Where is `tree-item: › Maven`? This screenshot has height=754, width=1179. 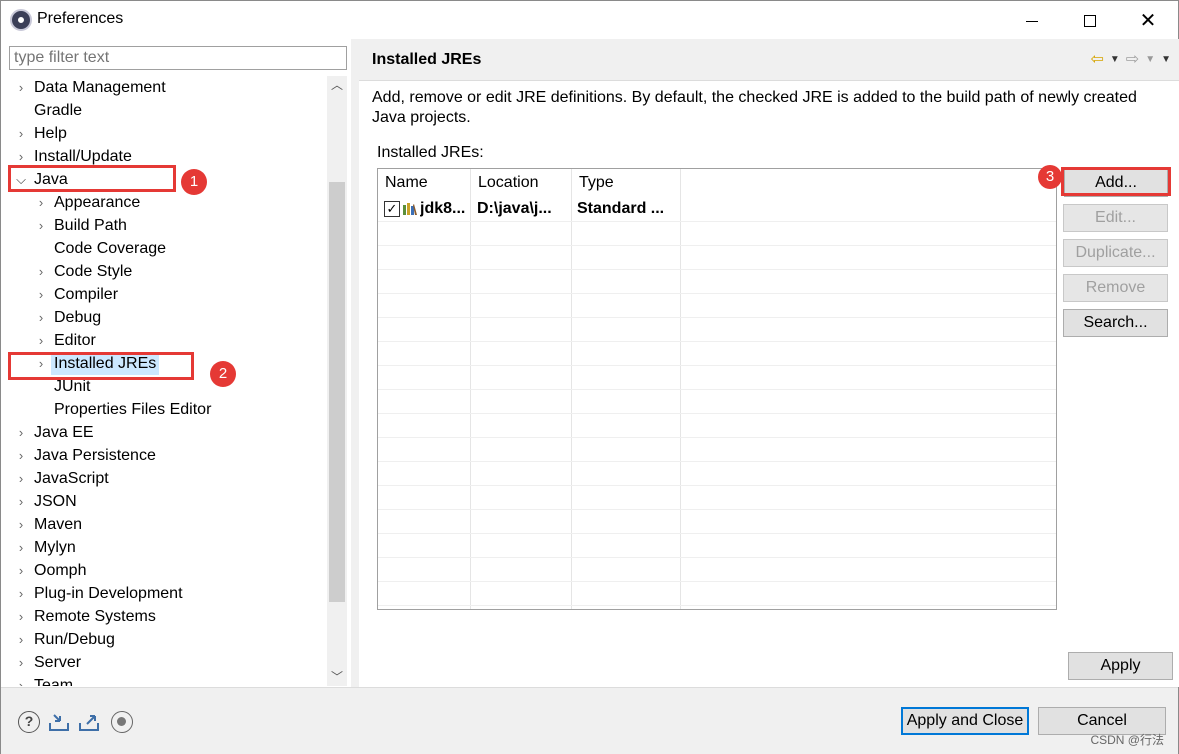
tree-item: › Maven is located at coordinates (165, 524).